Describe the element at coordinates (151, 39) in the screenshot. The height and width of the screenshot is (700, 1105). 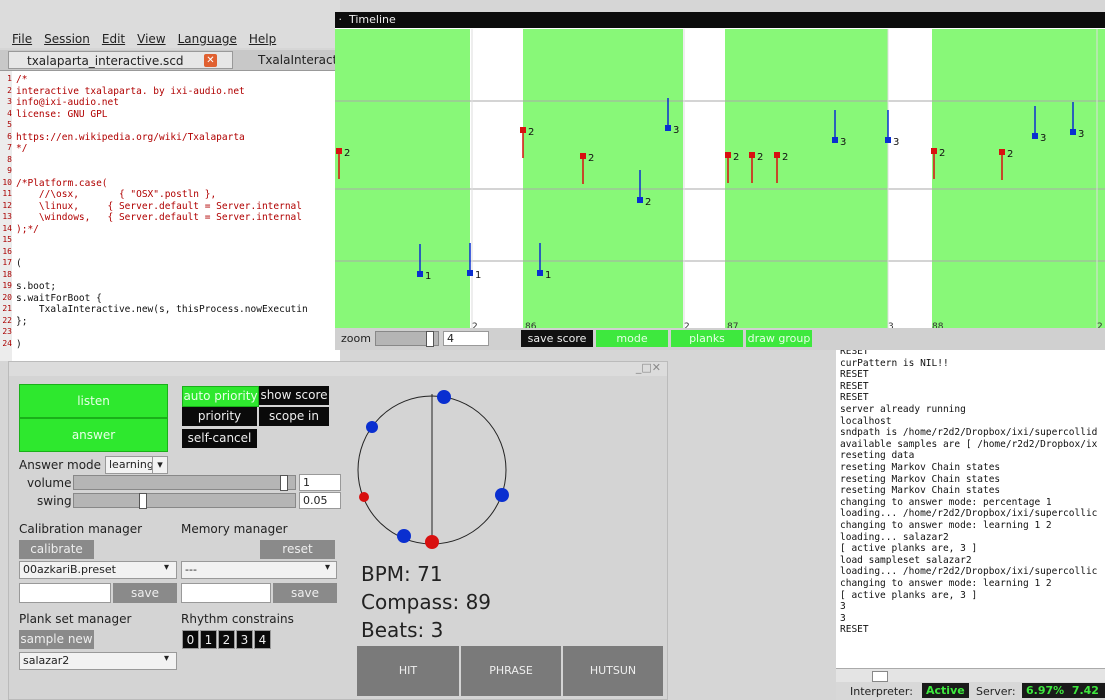
I see `menu-view: View` at that location.